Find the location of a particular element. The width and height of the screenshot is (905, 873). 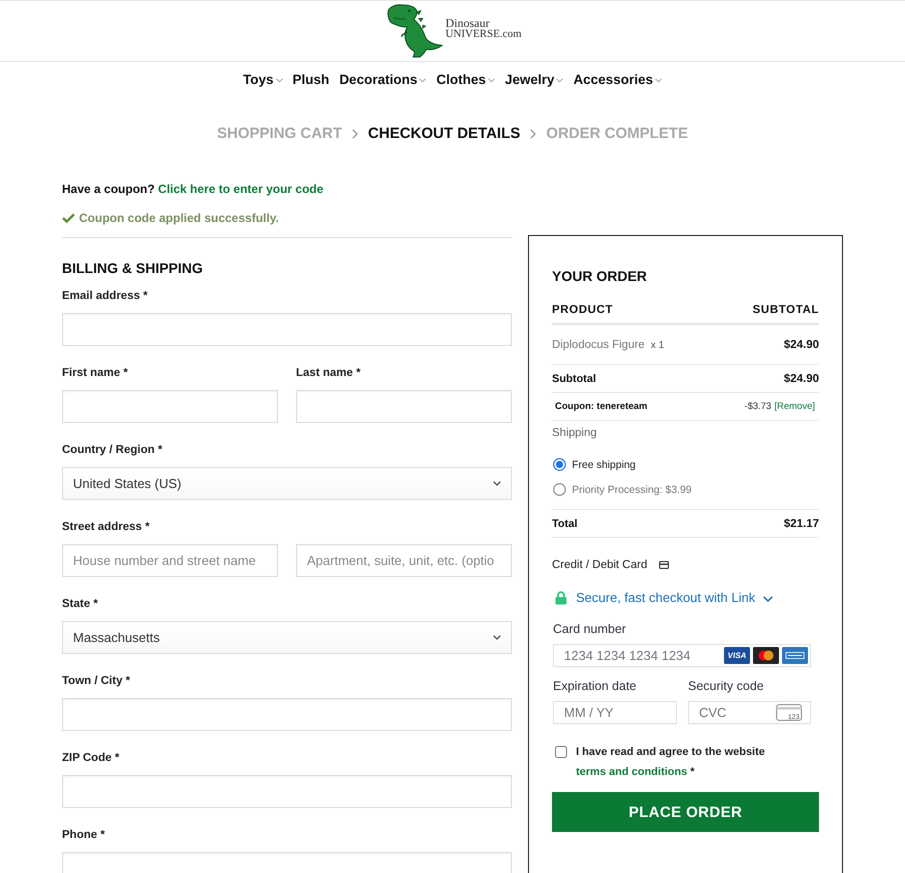

coupon-prompt: Have a coupon? Click here to enter your code is located at coordinates (193, 189).